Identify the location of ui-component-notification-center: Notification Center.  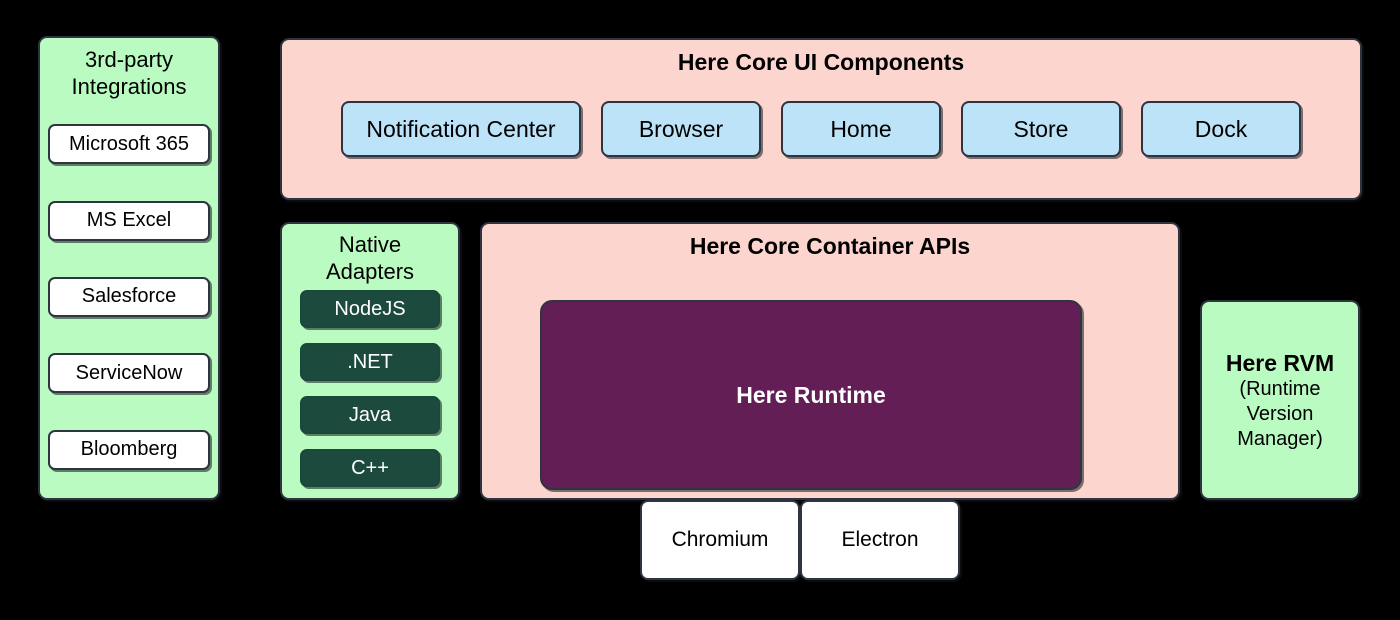
(461, 129).